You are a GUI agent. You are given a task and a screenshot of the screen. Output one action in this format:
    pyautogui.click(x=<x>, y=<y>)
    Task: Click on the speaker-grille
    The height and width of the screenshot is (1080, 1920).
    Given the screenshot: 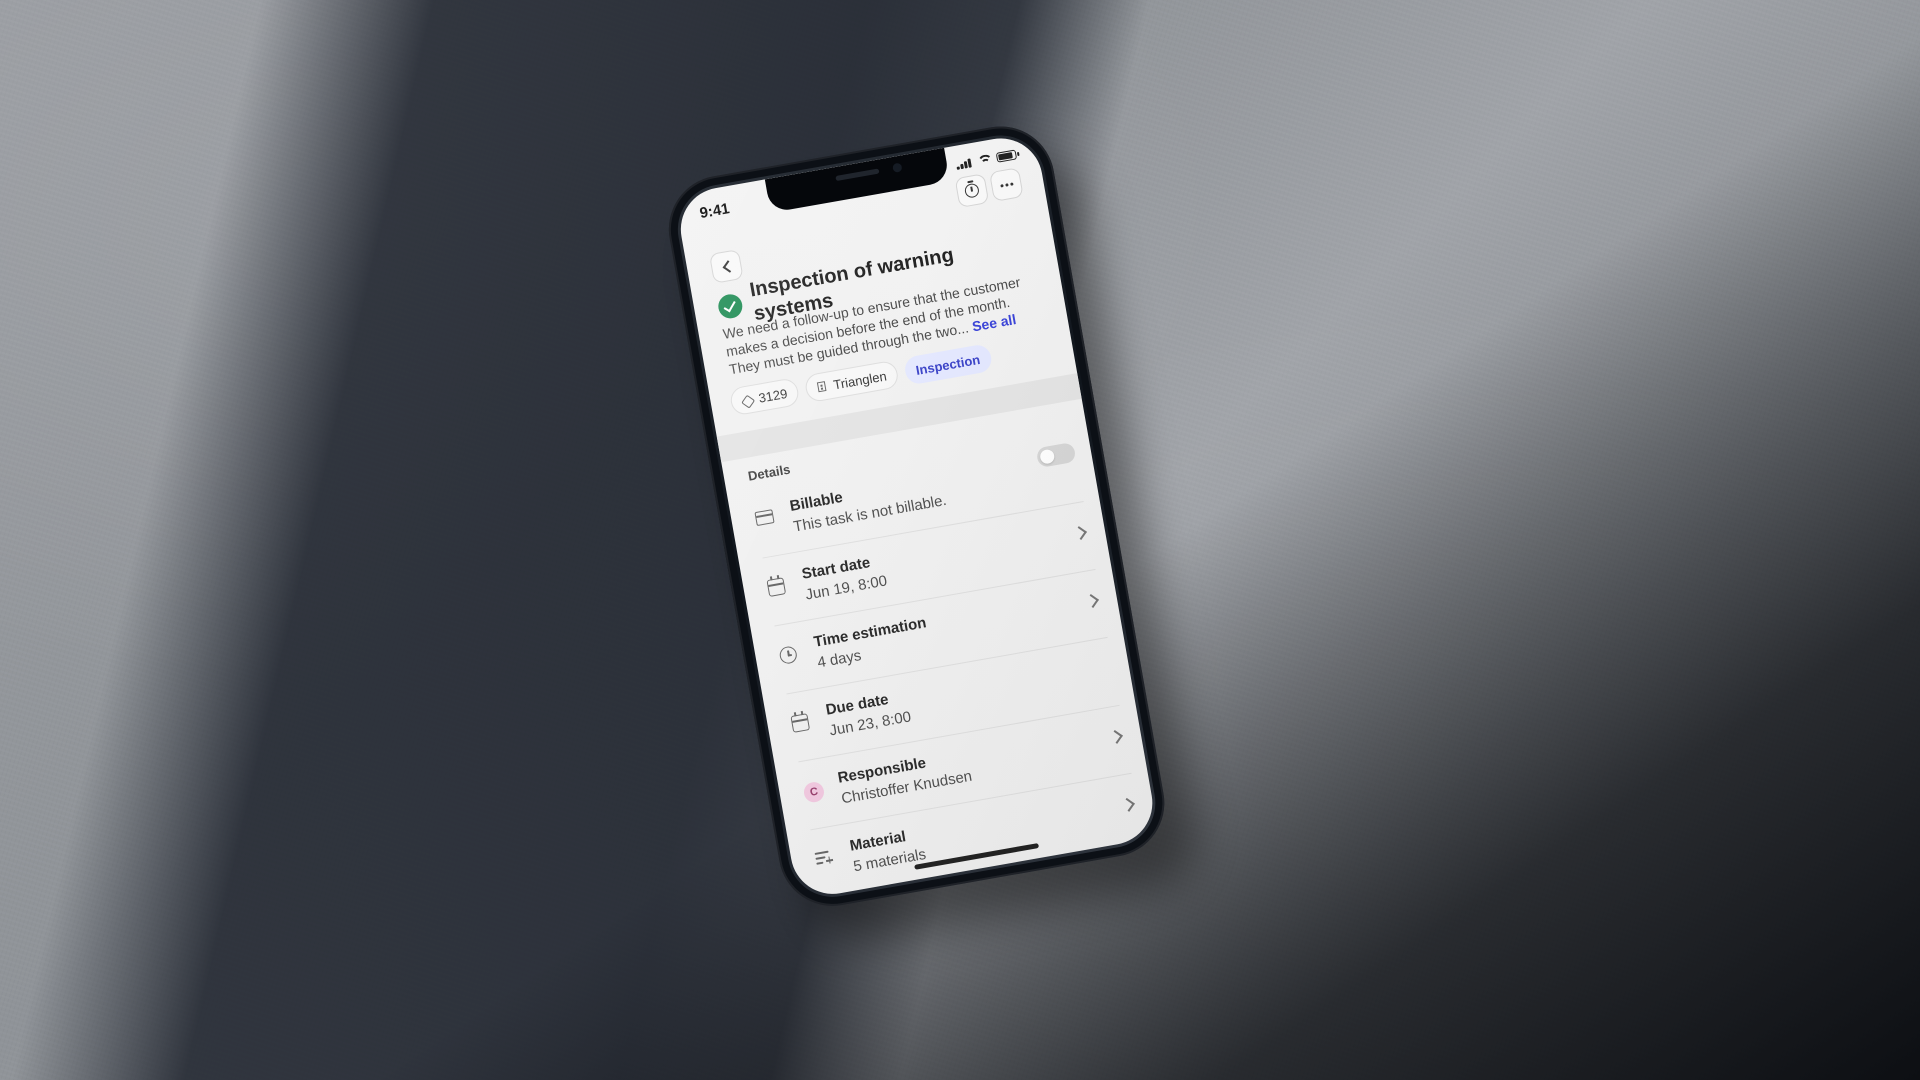 What is the action you would take?
    pyautogui.click(x=857, y=175)
    